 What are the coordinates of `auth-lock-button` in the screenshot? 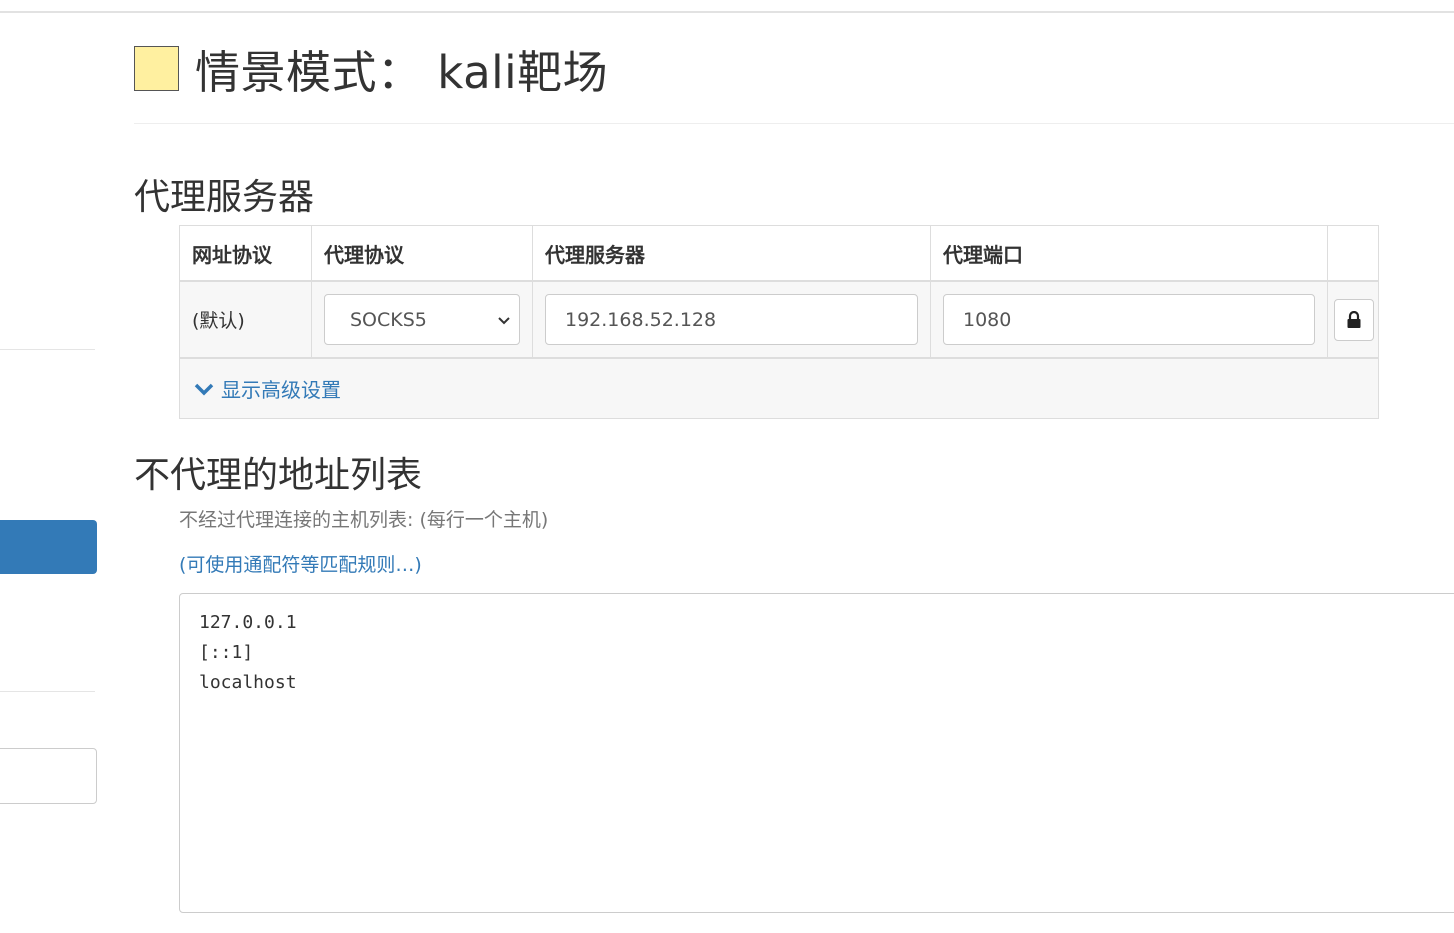 It's located at (1354, 319).